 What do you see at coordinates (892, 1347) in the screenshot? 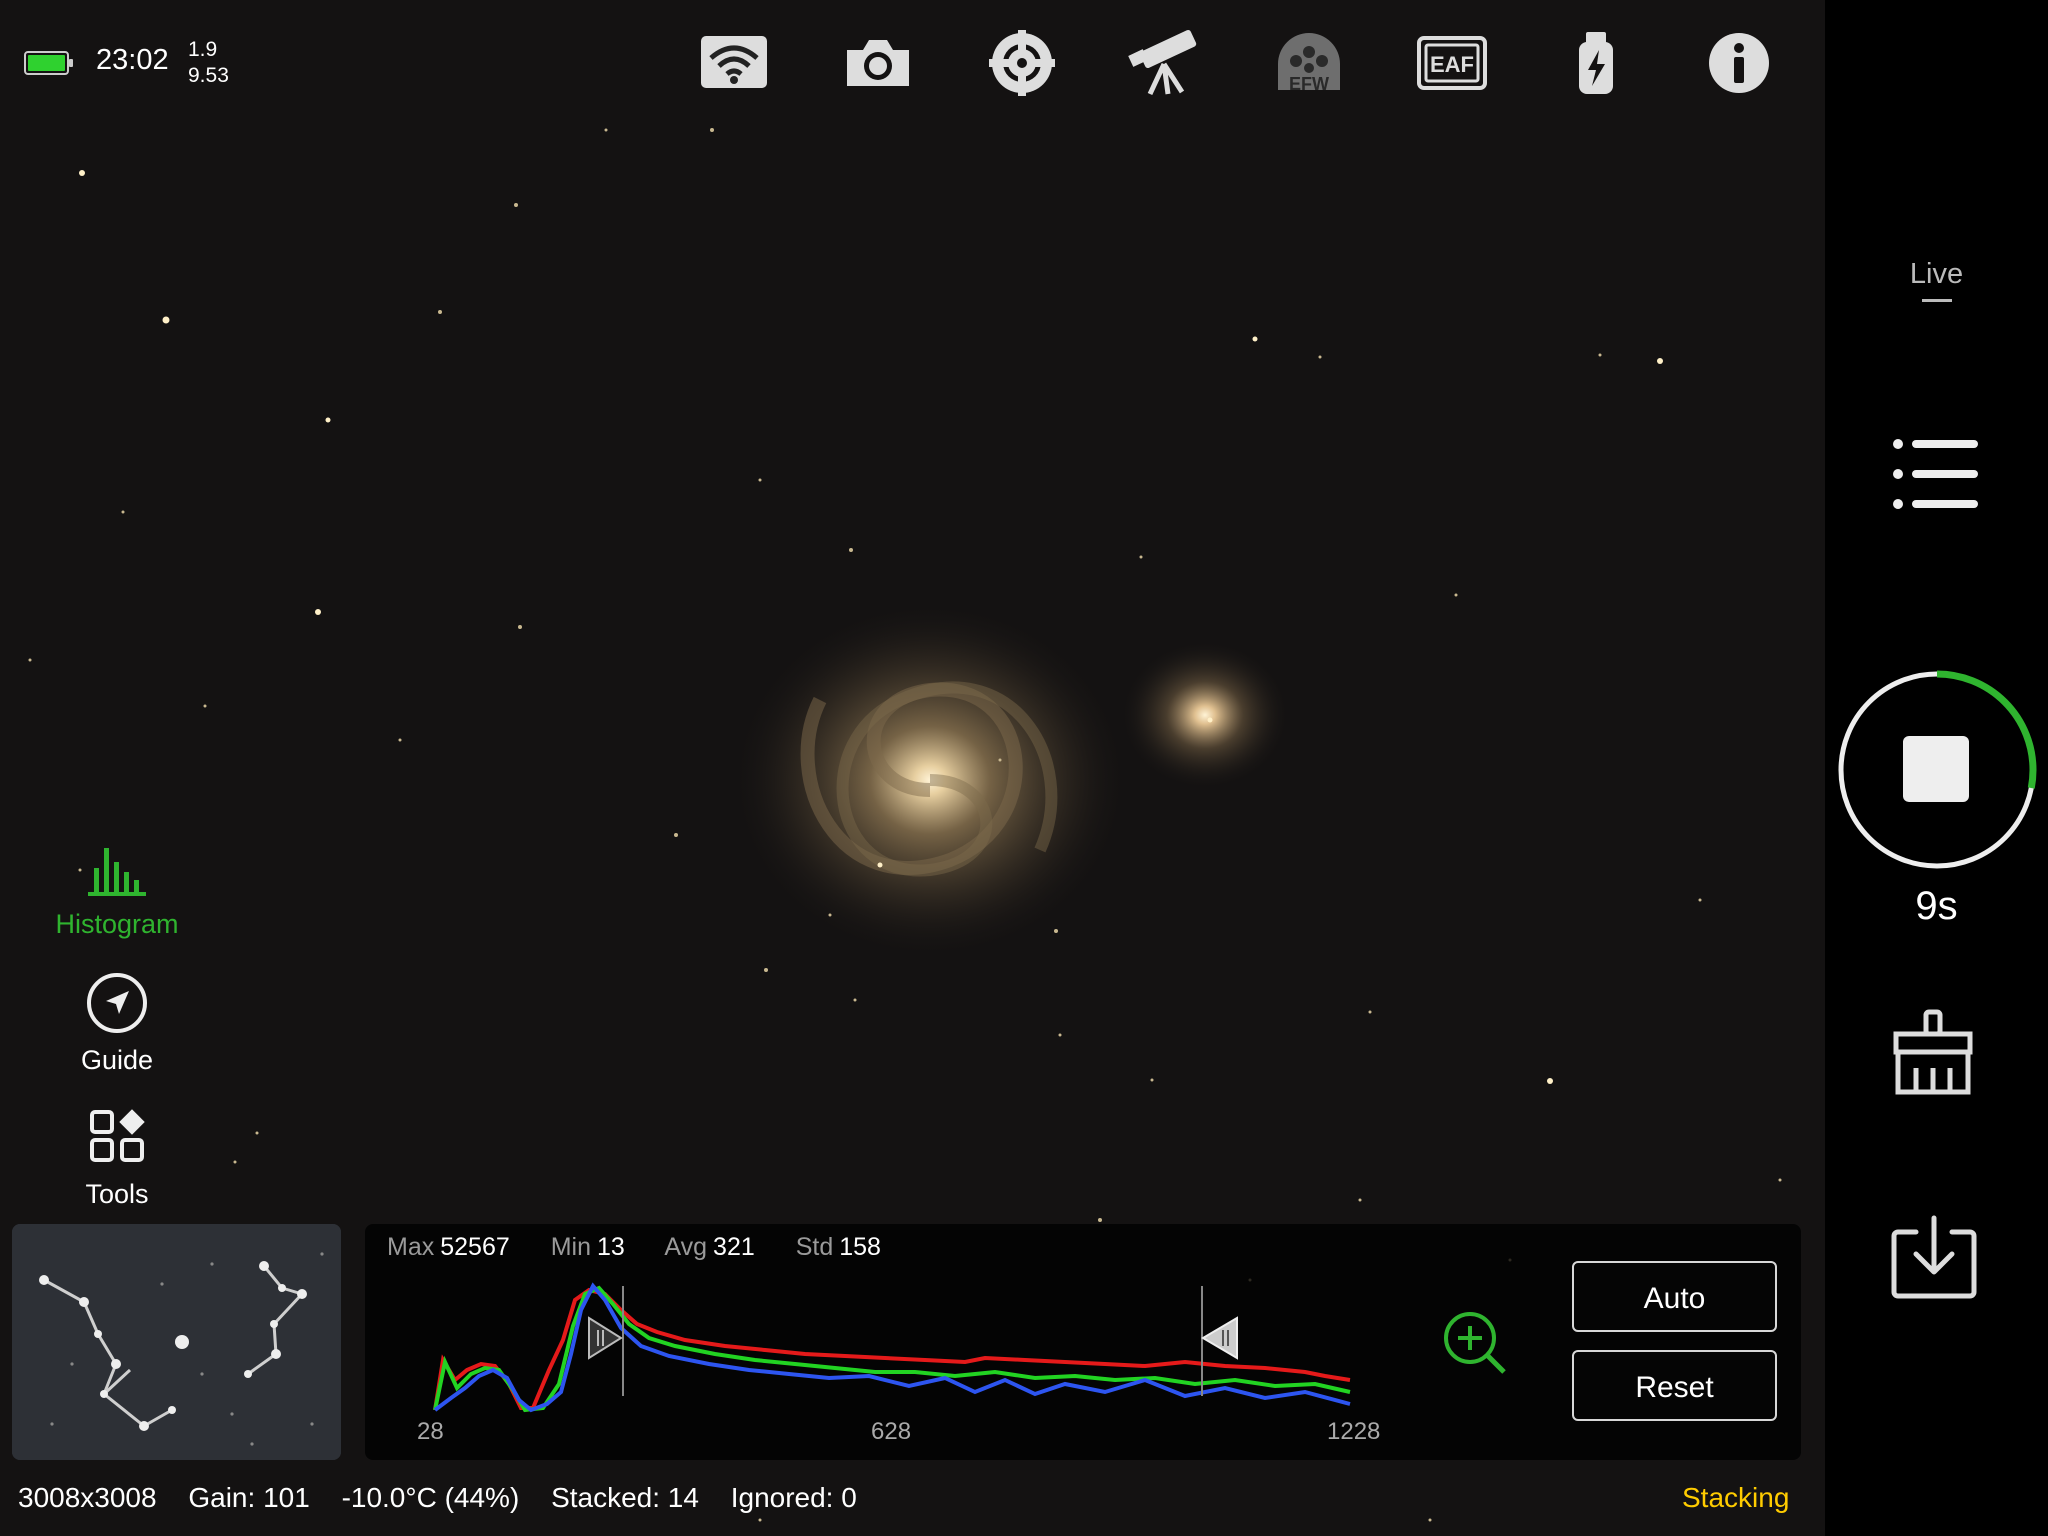
I see `histogram-graph` at bounding box center [892, 1347].